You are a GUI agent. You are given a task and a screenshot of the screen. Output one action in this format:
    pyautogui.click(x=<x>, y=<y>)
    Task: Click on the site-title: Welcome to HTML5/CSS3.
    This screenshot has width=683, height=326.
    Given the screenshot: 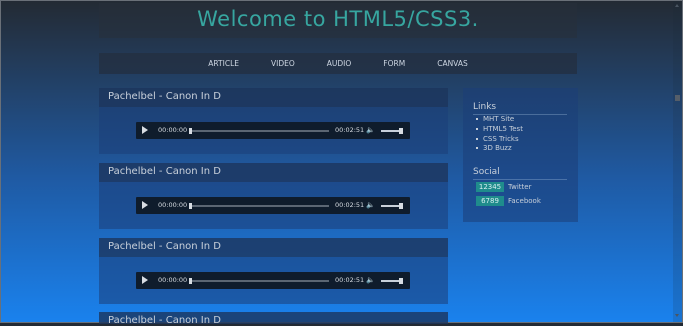 What is the action you would take?
    pyautogui.click(x=338, y=19)
    